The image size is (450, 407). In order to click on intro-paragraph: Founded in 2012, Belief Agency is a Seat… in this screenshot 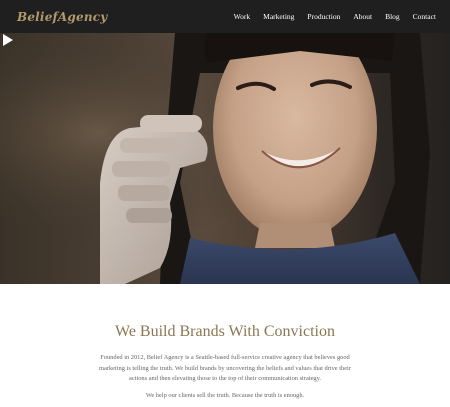, I will do `click(225, 368)`.